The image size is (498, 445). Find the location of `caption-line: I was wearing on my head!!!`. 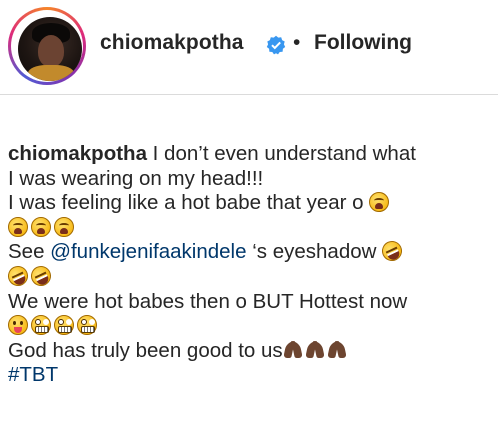

caption-line: I was wearing on my head!!! is located at coordinates (251, 179).